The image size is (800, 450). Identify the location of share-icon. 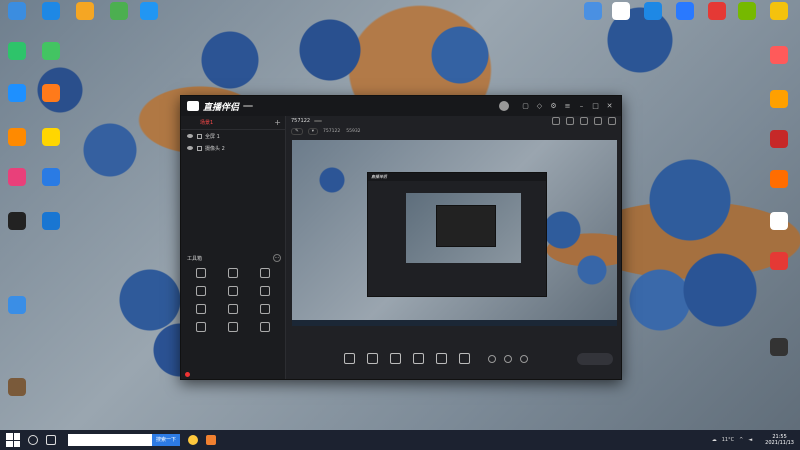
(612, 121).